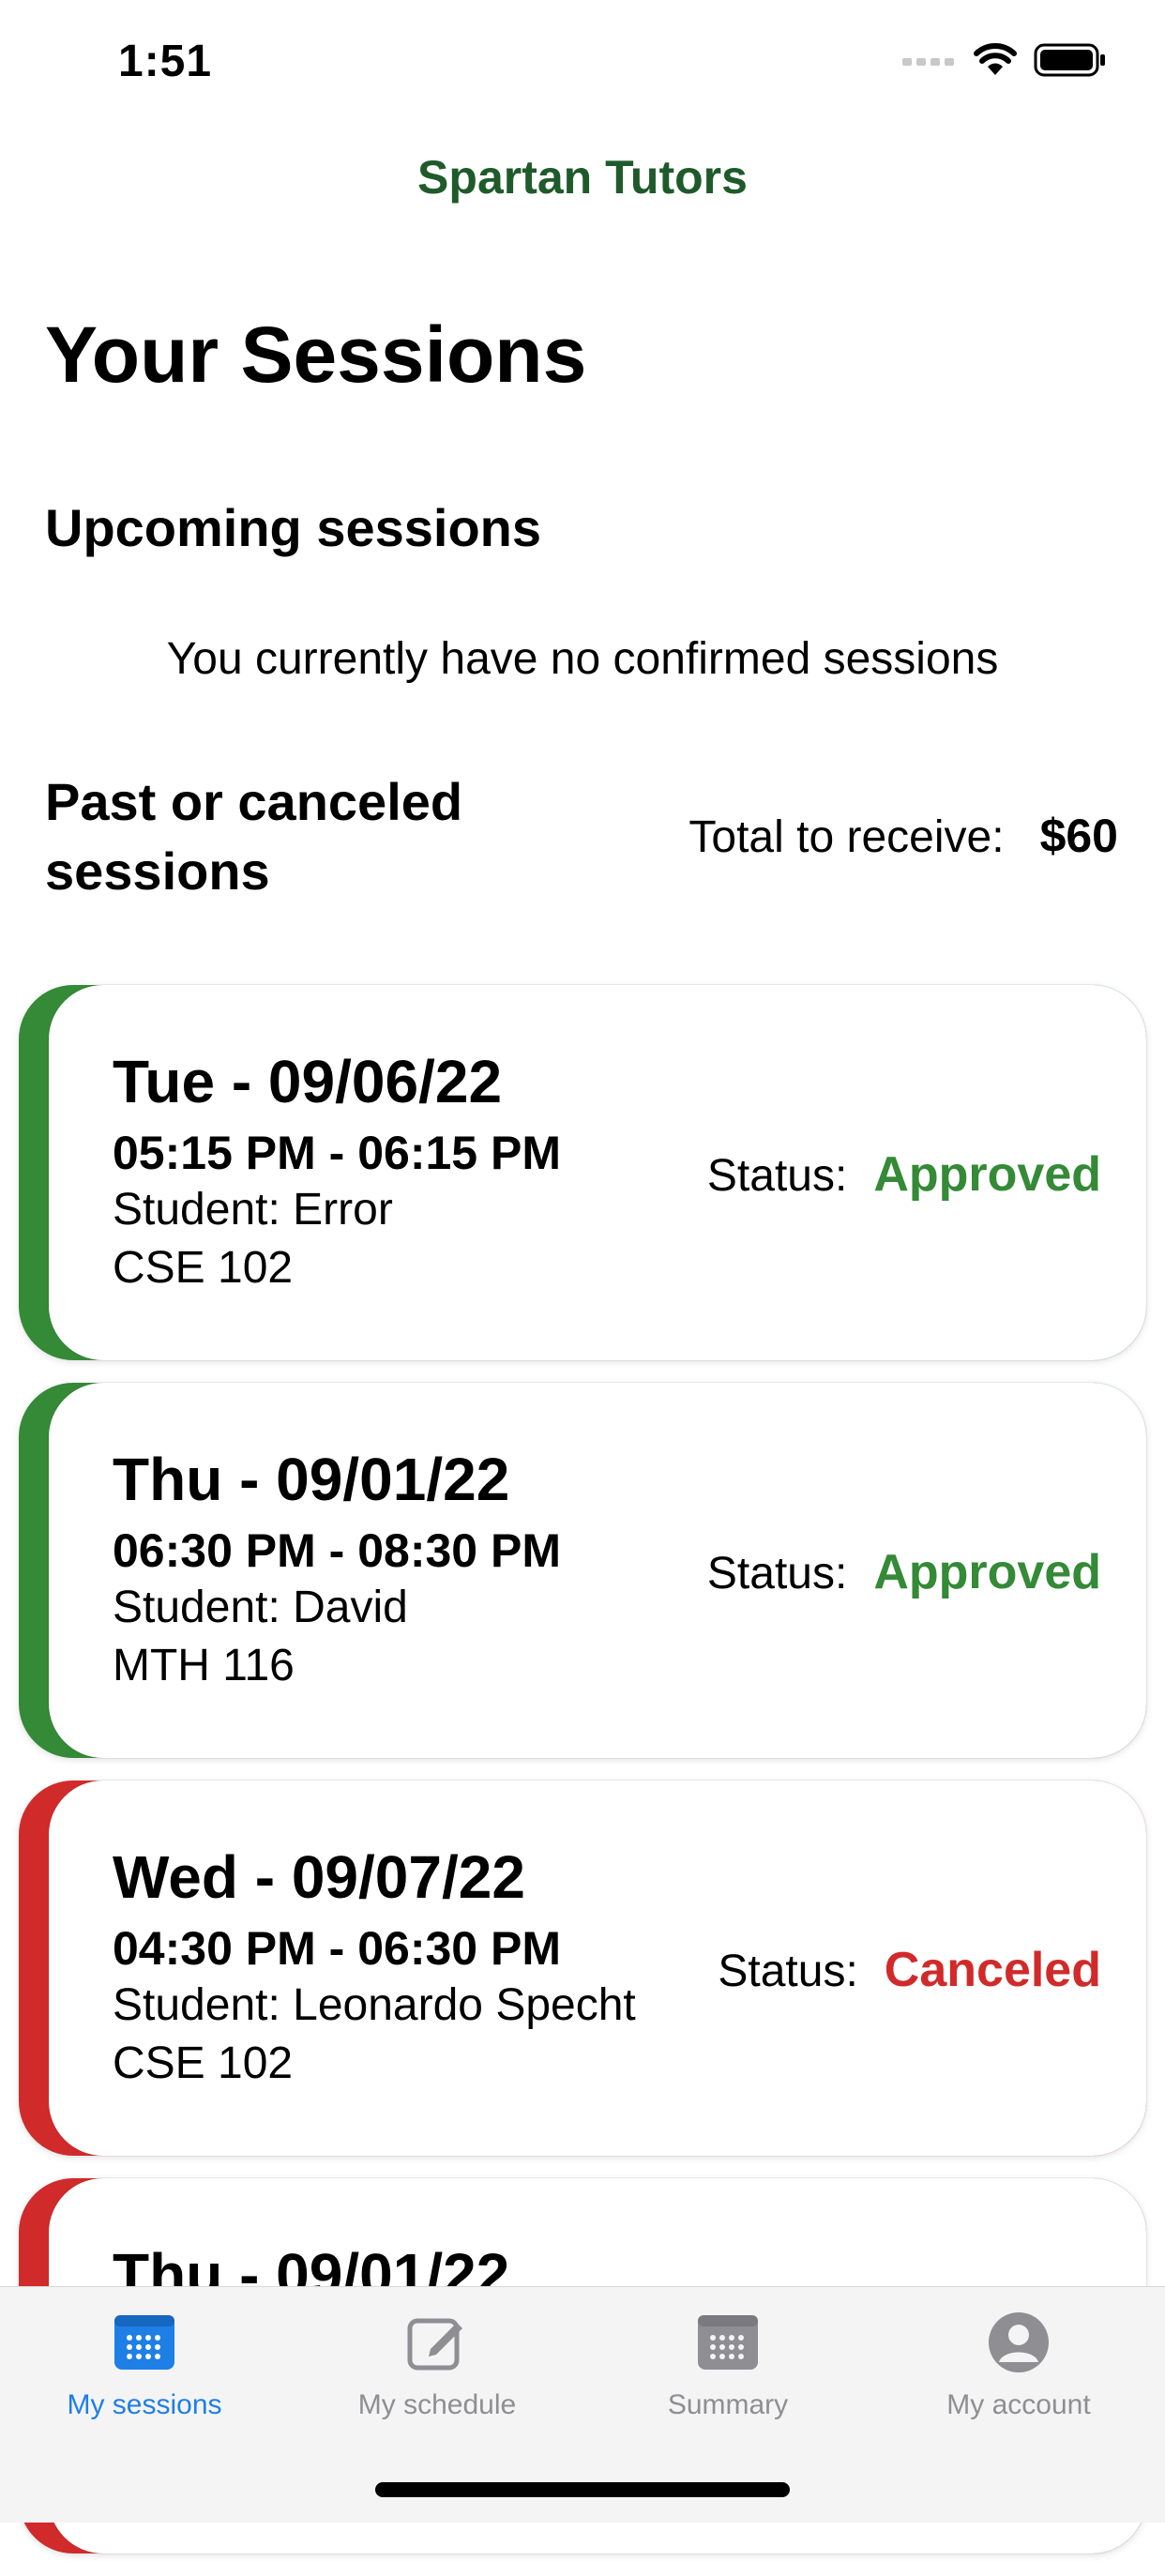 This screenshot has width=1165, height=2576. I want to click on tab-summary: Summary, so click(728, 2365).